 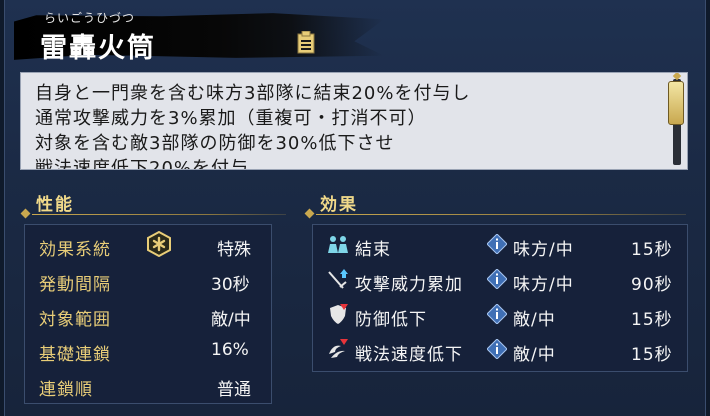 What do you see at coordinates (142, 164) in the screenshot?
I see `description-line: 戦法速度低下20%を付与` at bounding box center [142, 164].